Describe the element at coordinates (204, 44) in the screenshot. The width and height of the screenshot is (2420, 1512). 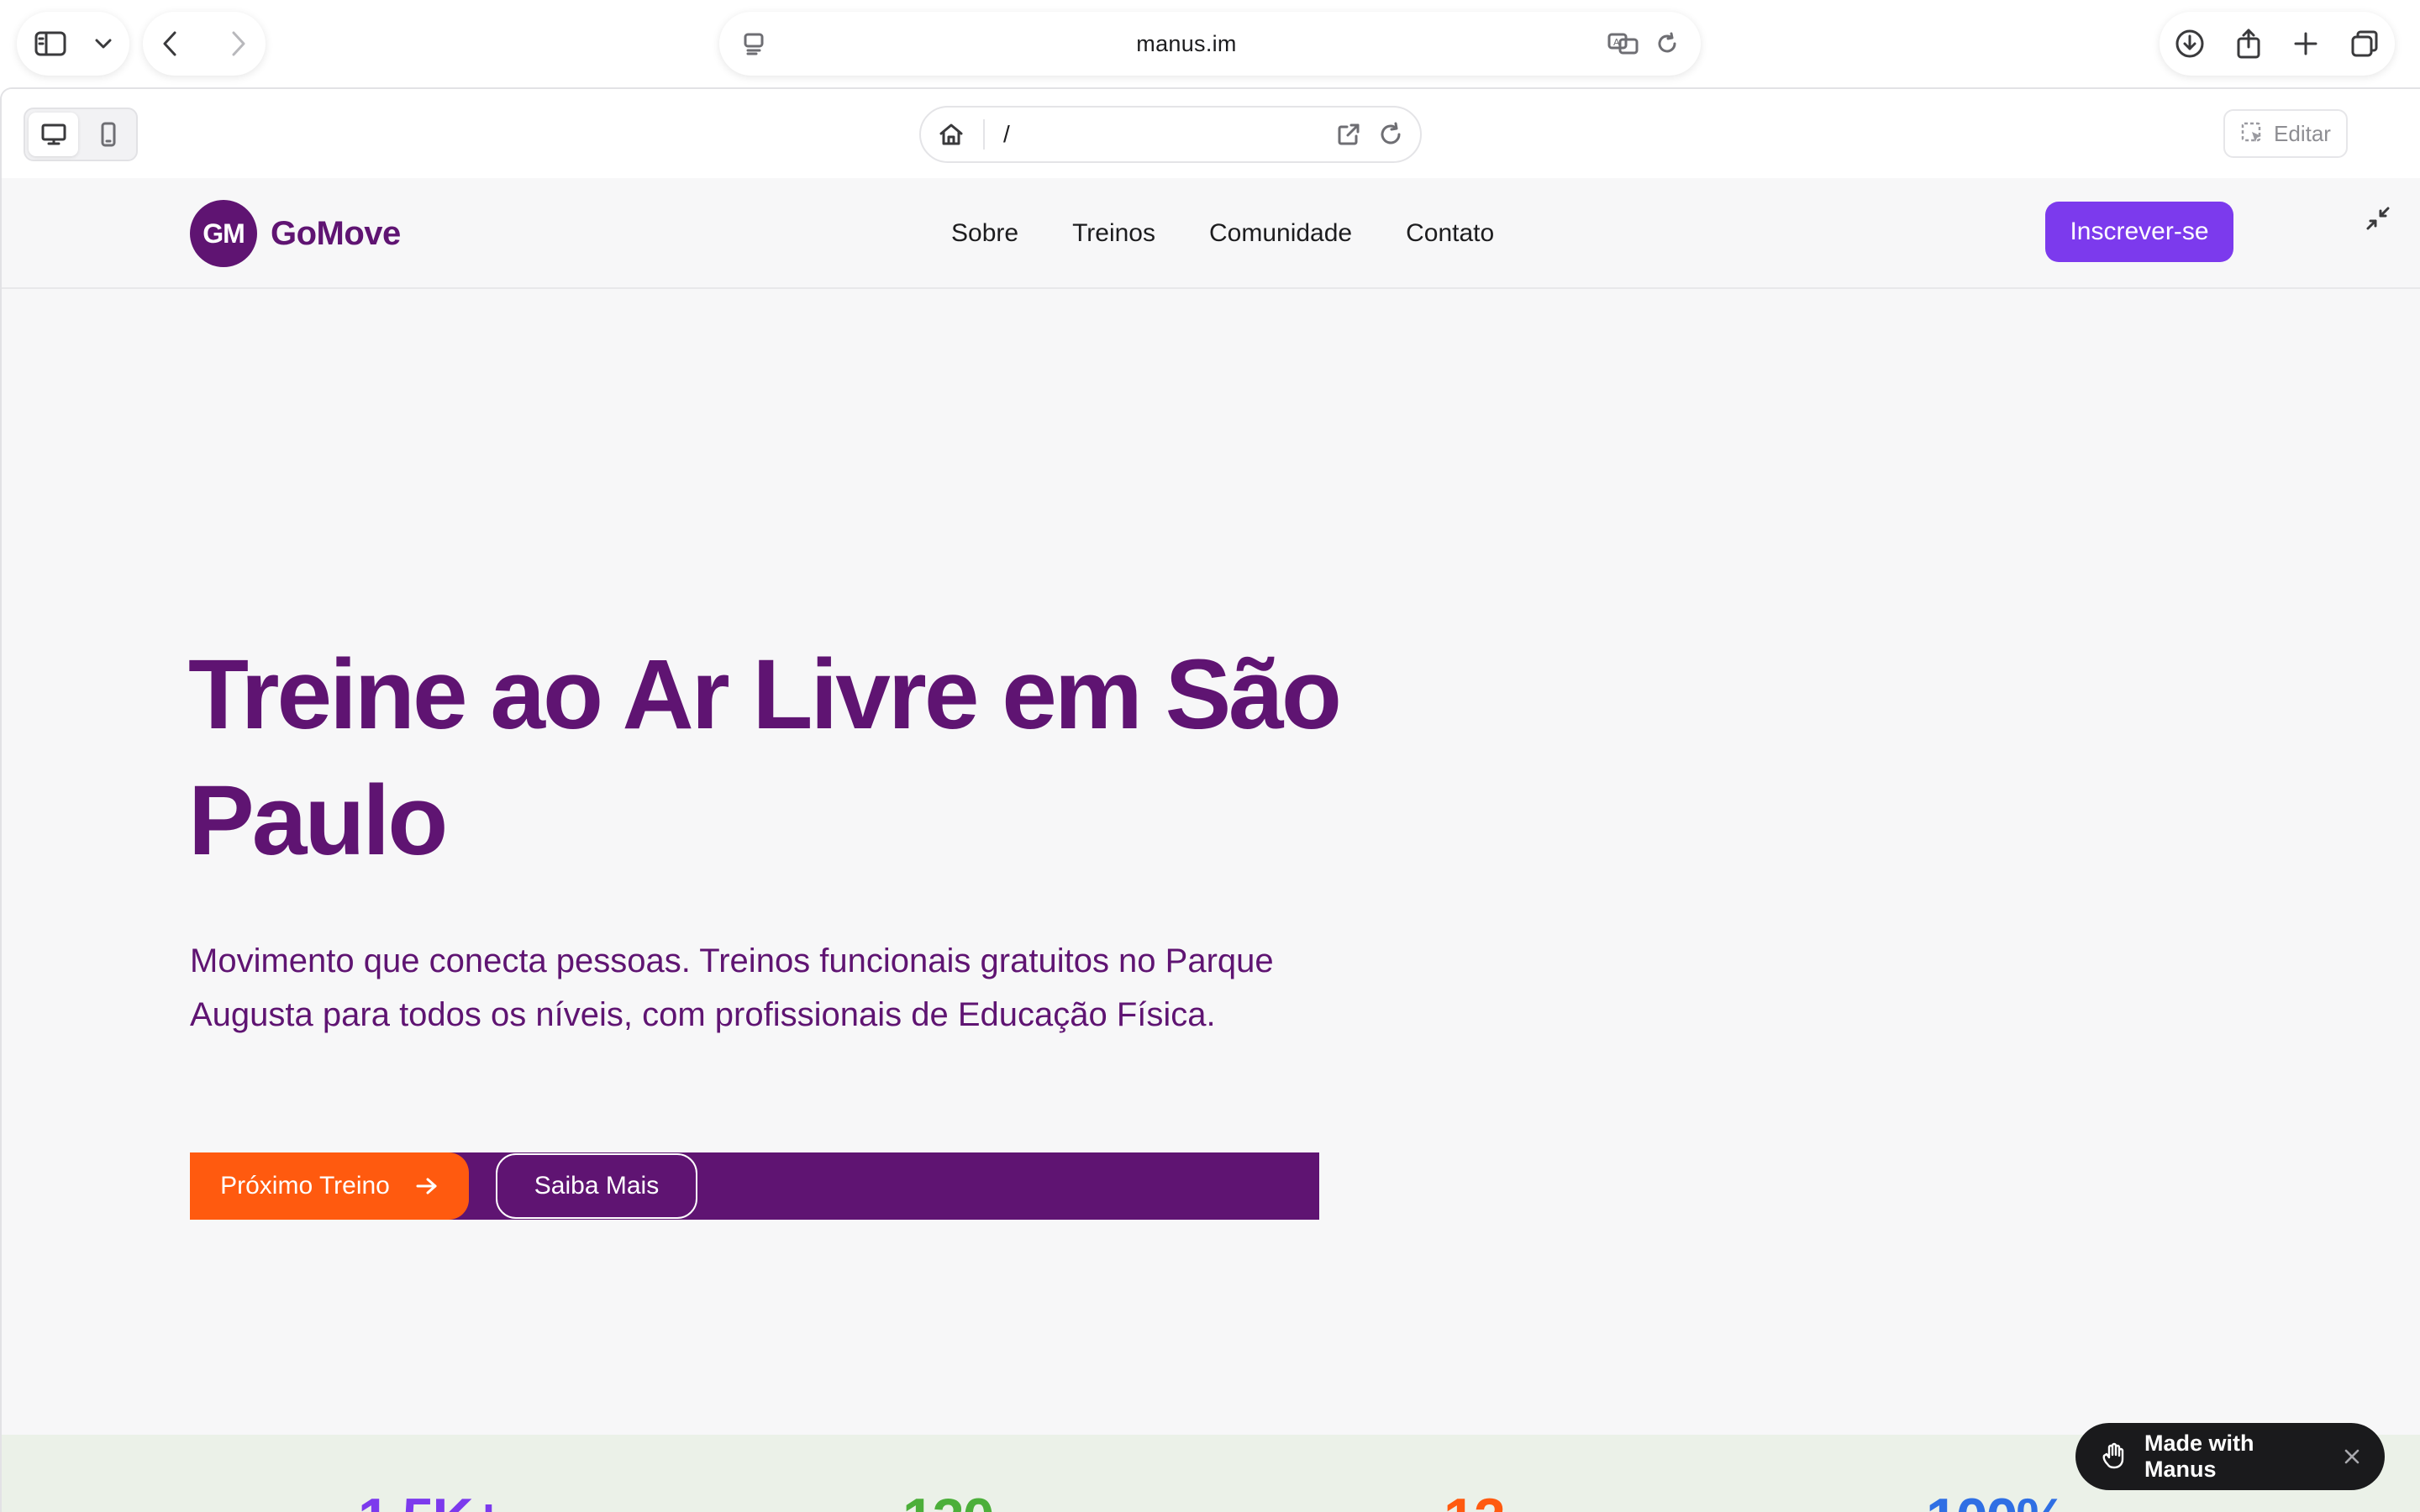
I see `history-controls` at that location.